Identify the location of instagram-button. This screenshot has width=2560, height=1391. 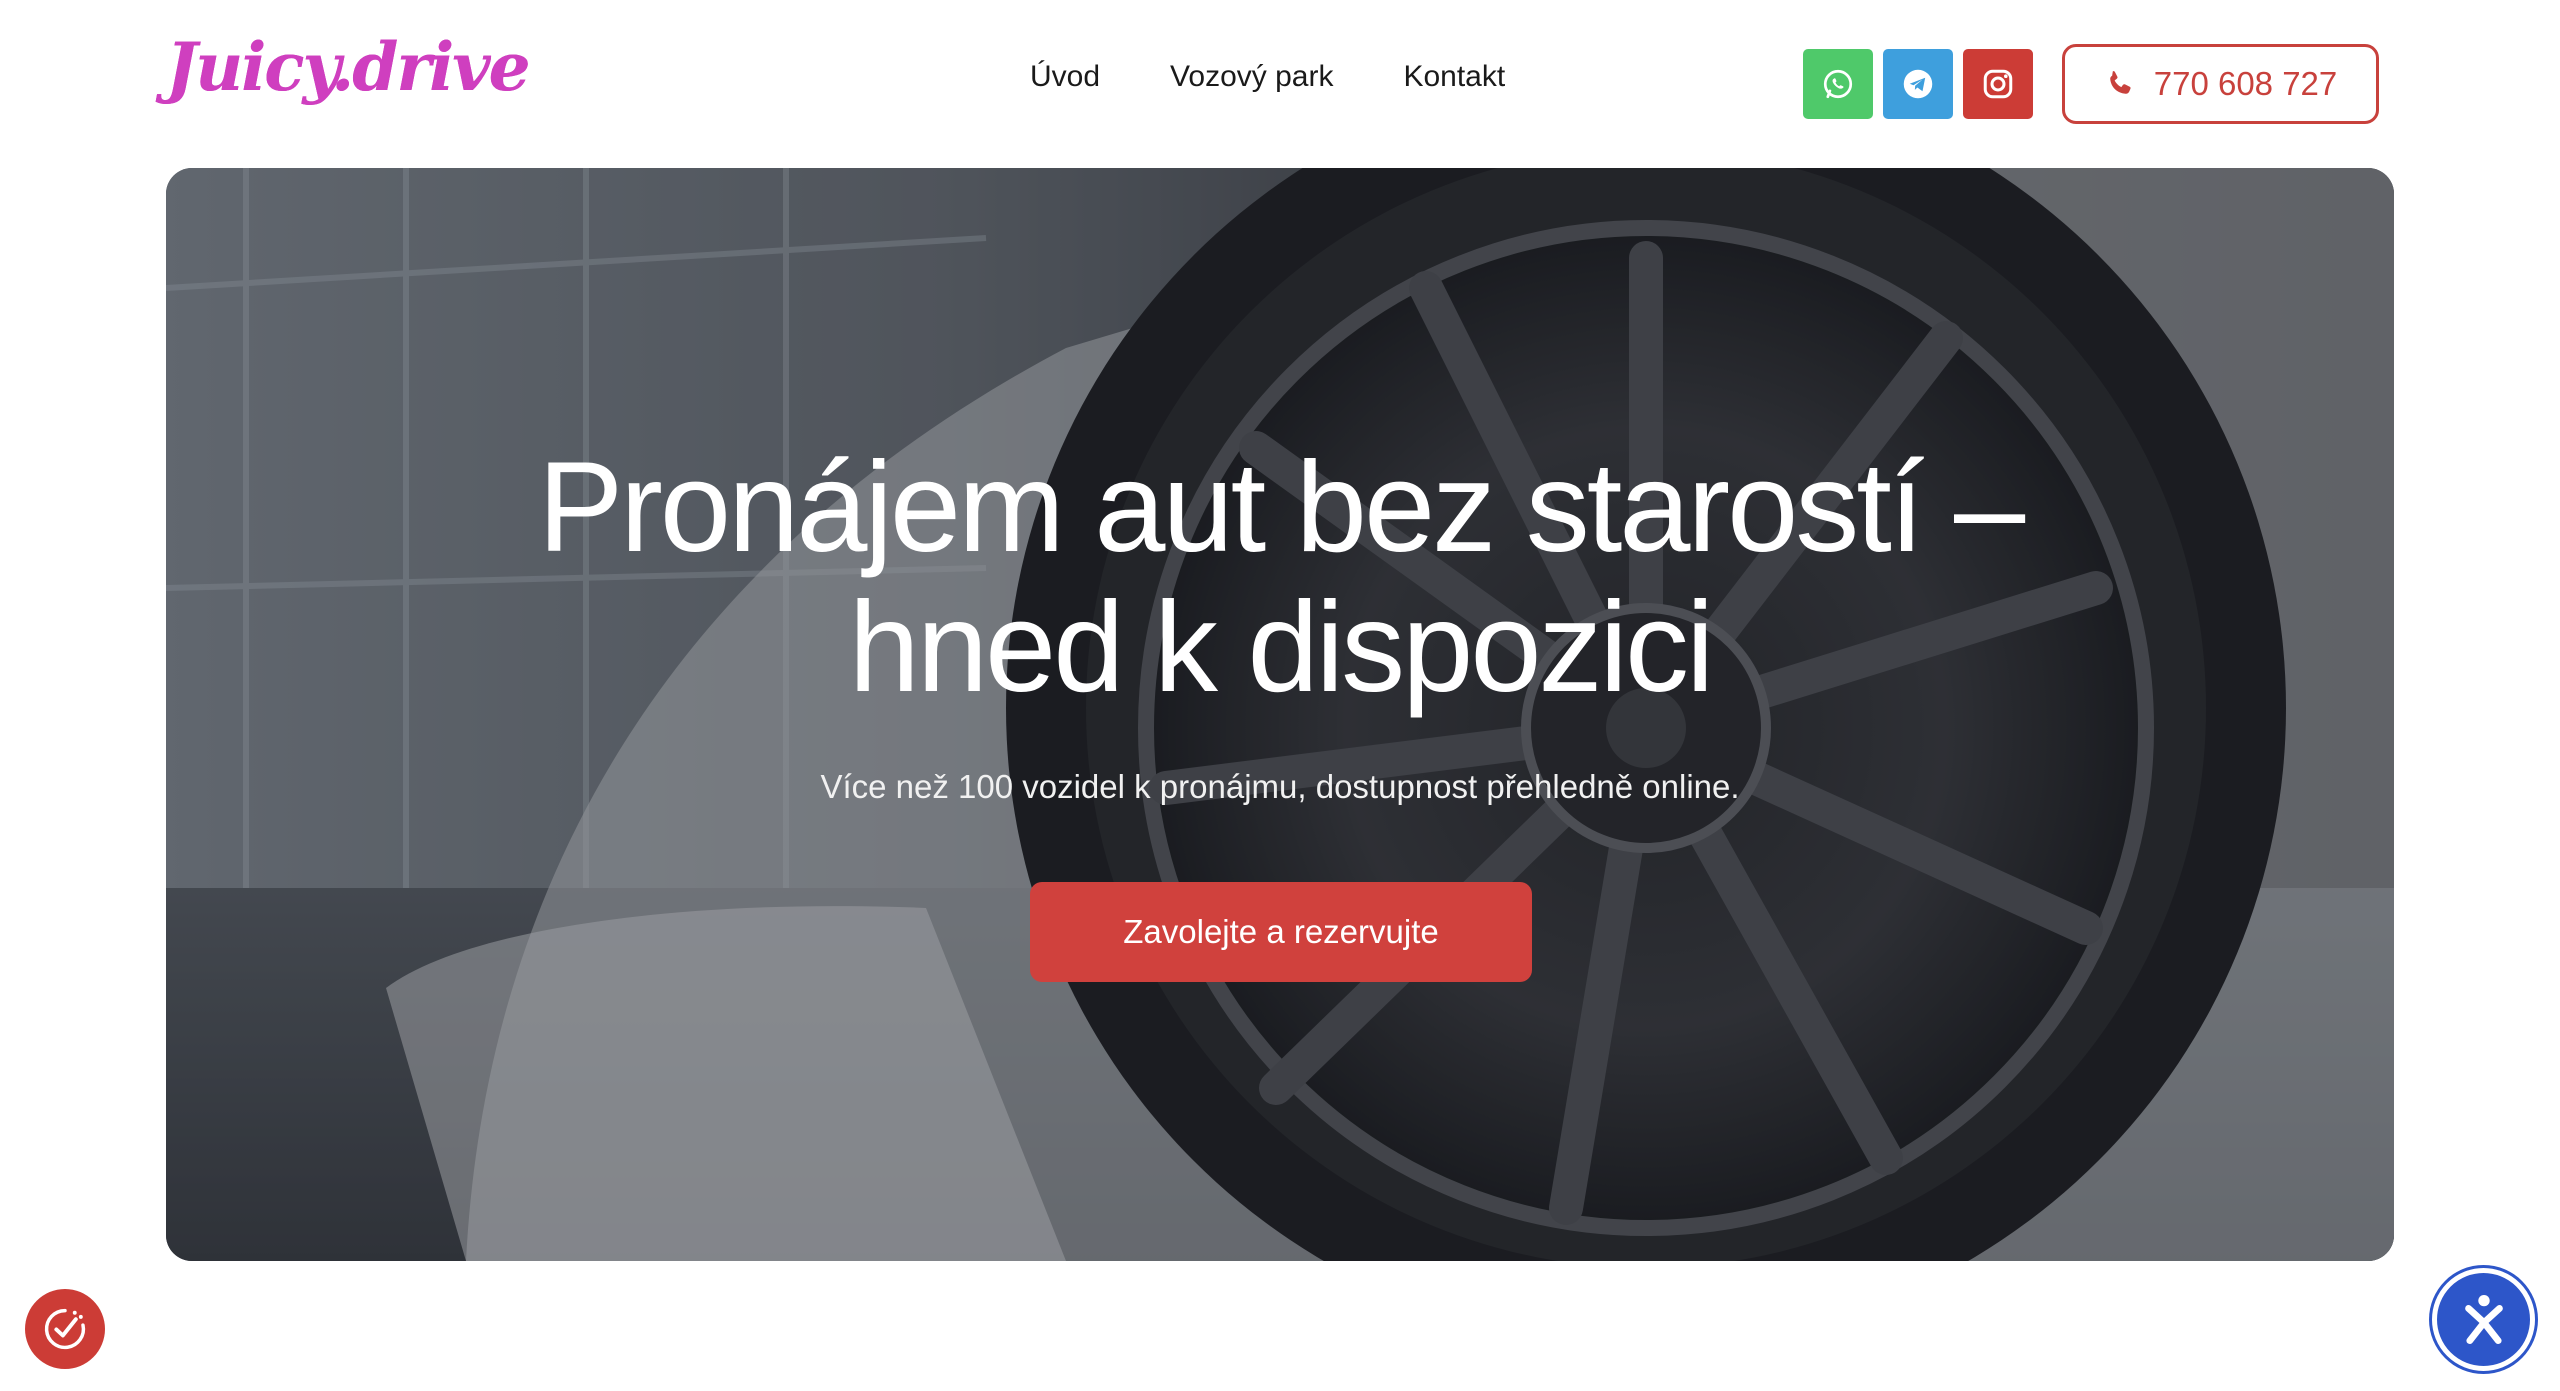
(1998, 84).